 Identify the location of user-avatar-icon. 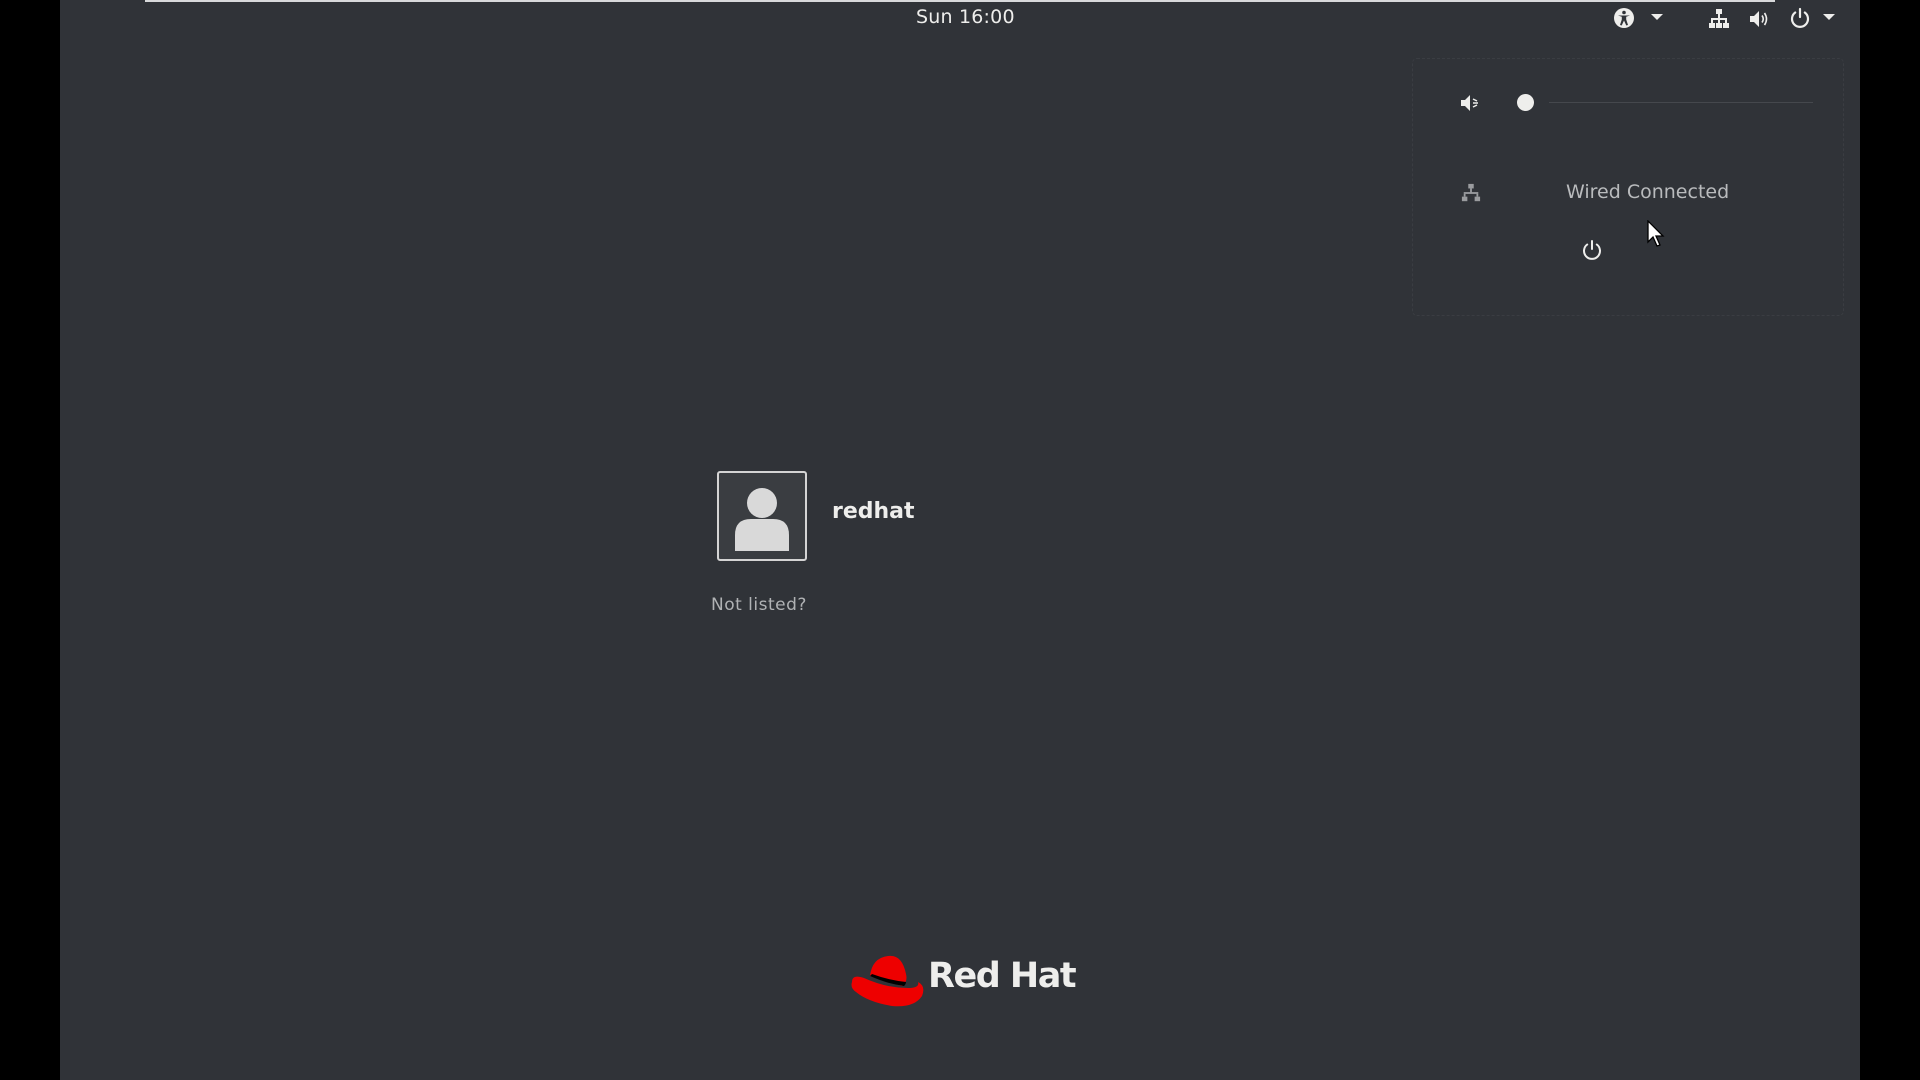
(762, 519).